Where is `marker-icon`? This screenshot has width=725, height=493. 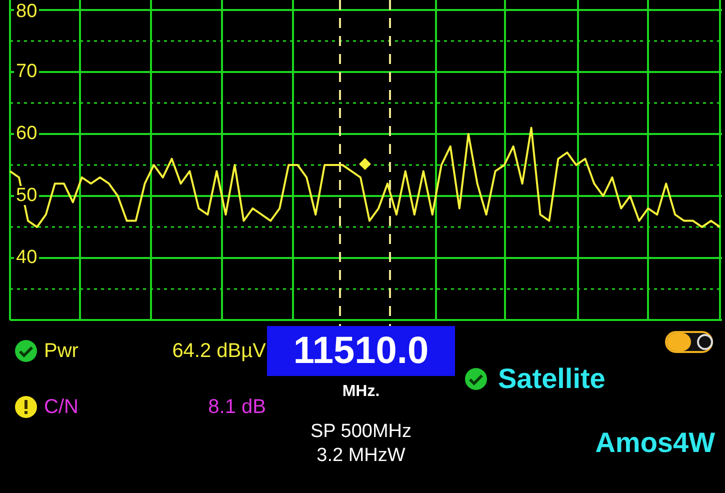
marker-icon is located at coordinates (365, 164).